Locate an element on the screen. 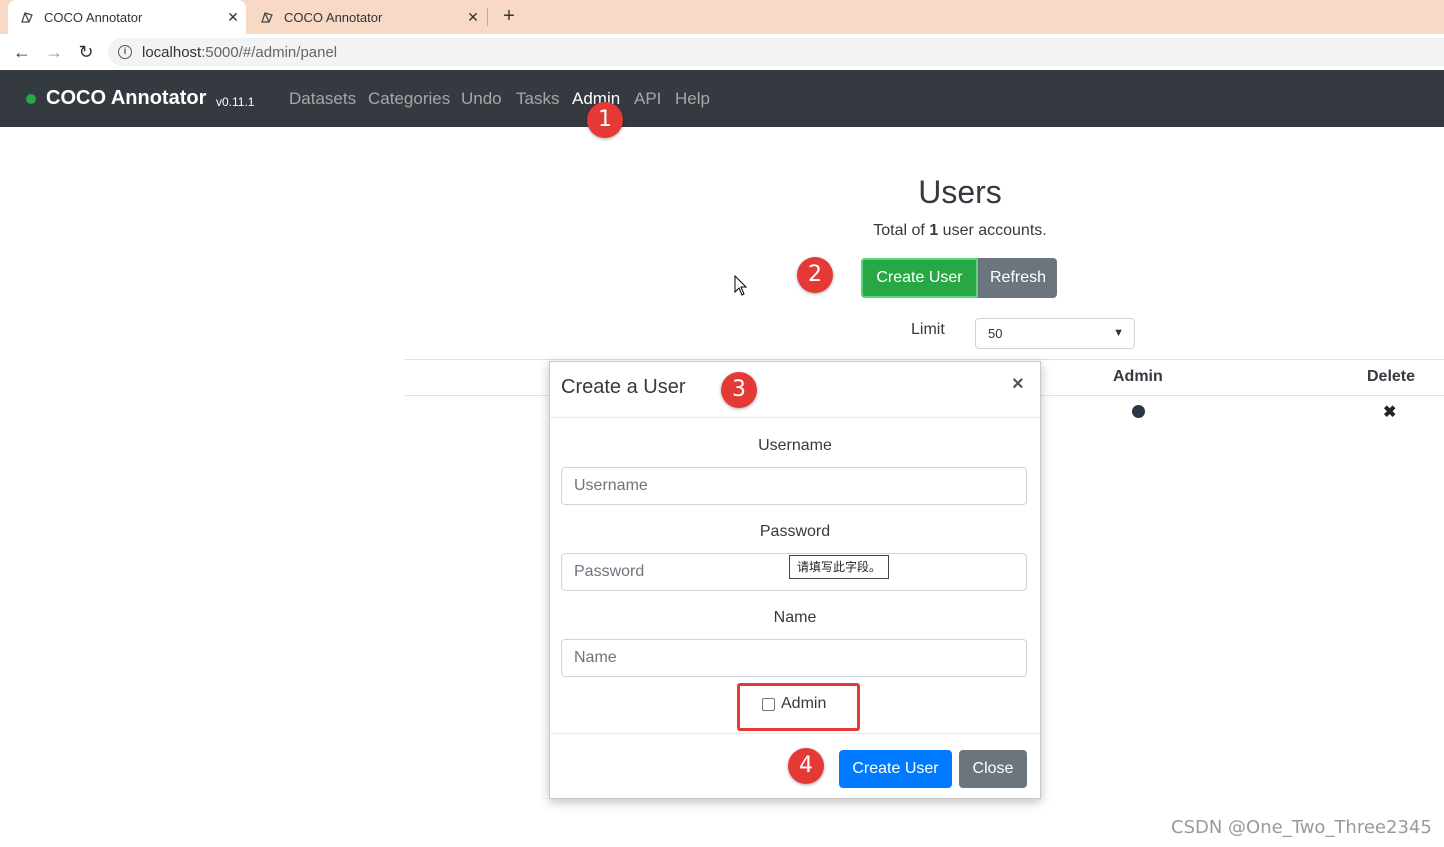  nav-link-help: Help is located at coordinates (692, 99).